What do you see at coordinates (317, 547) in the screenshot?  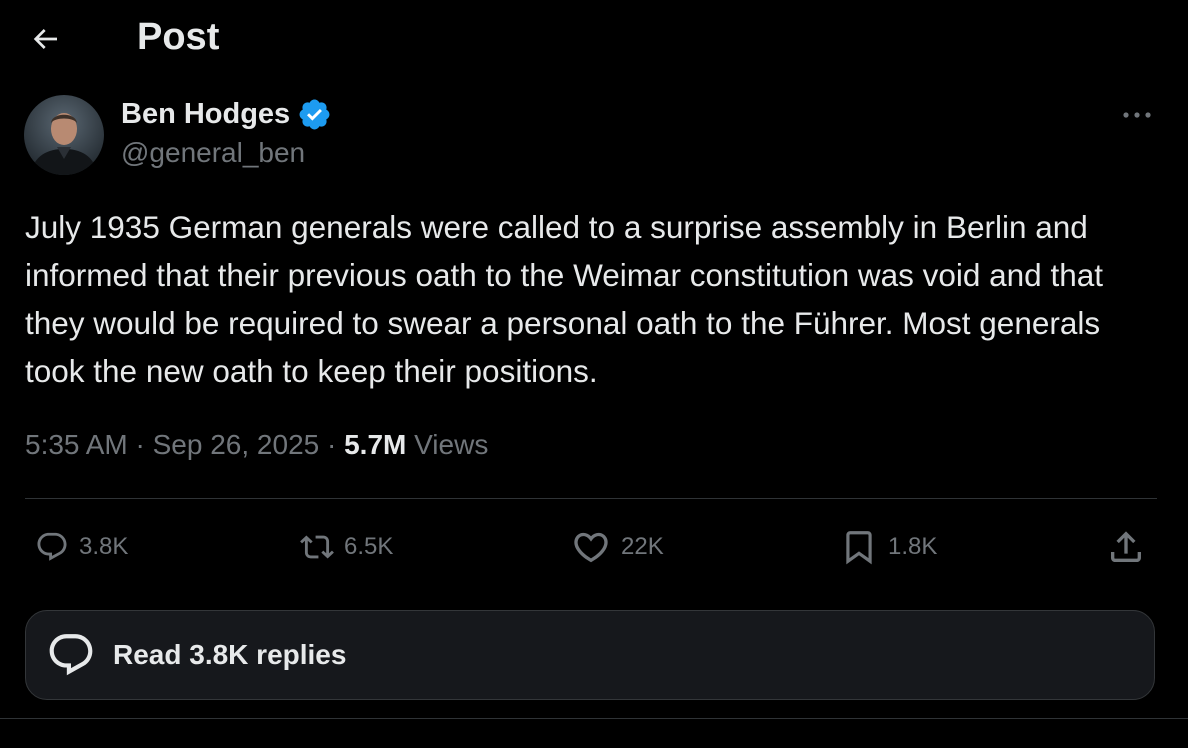 I see `repost-icon` at bounding box center [317, 547].